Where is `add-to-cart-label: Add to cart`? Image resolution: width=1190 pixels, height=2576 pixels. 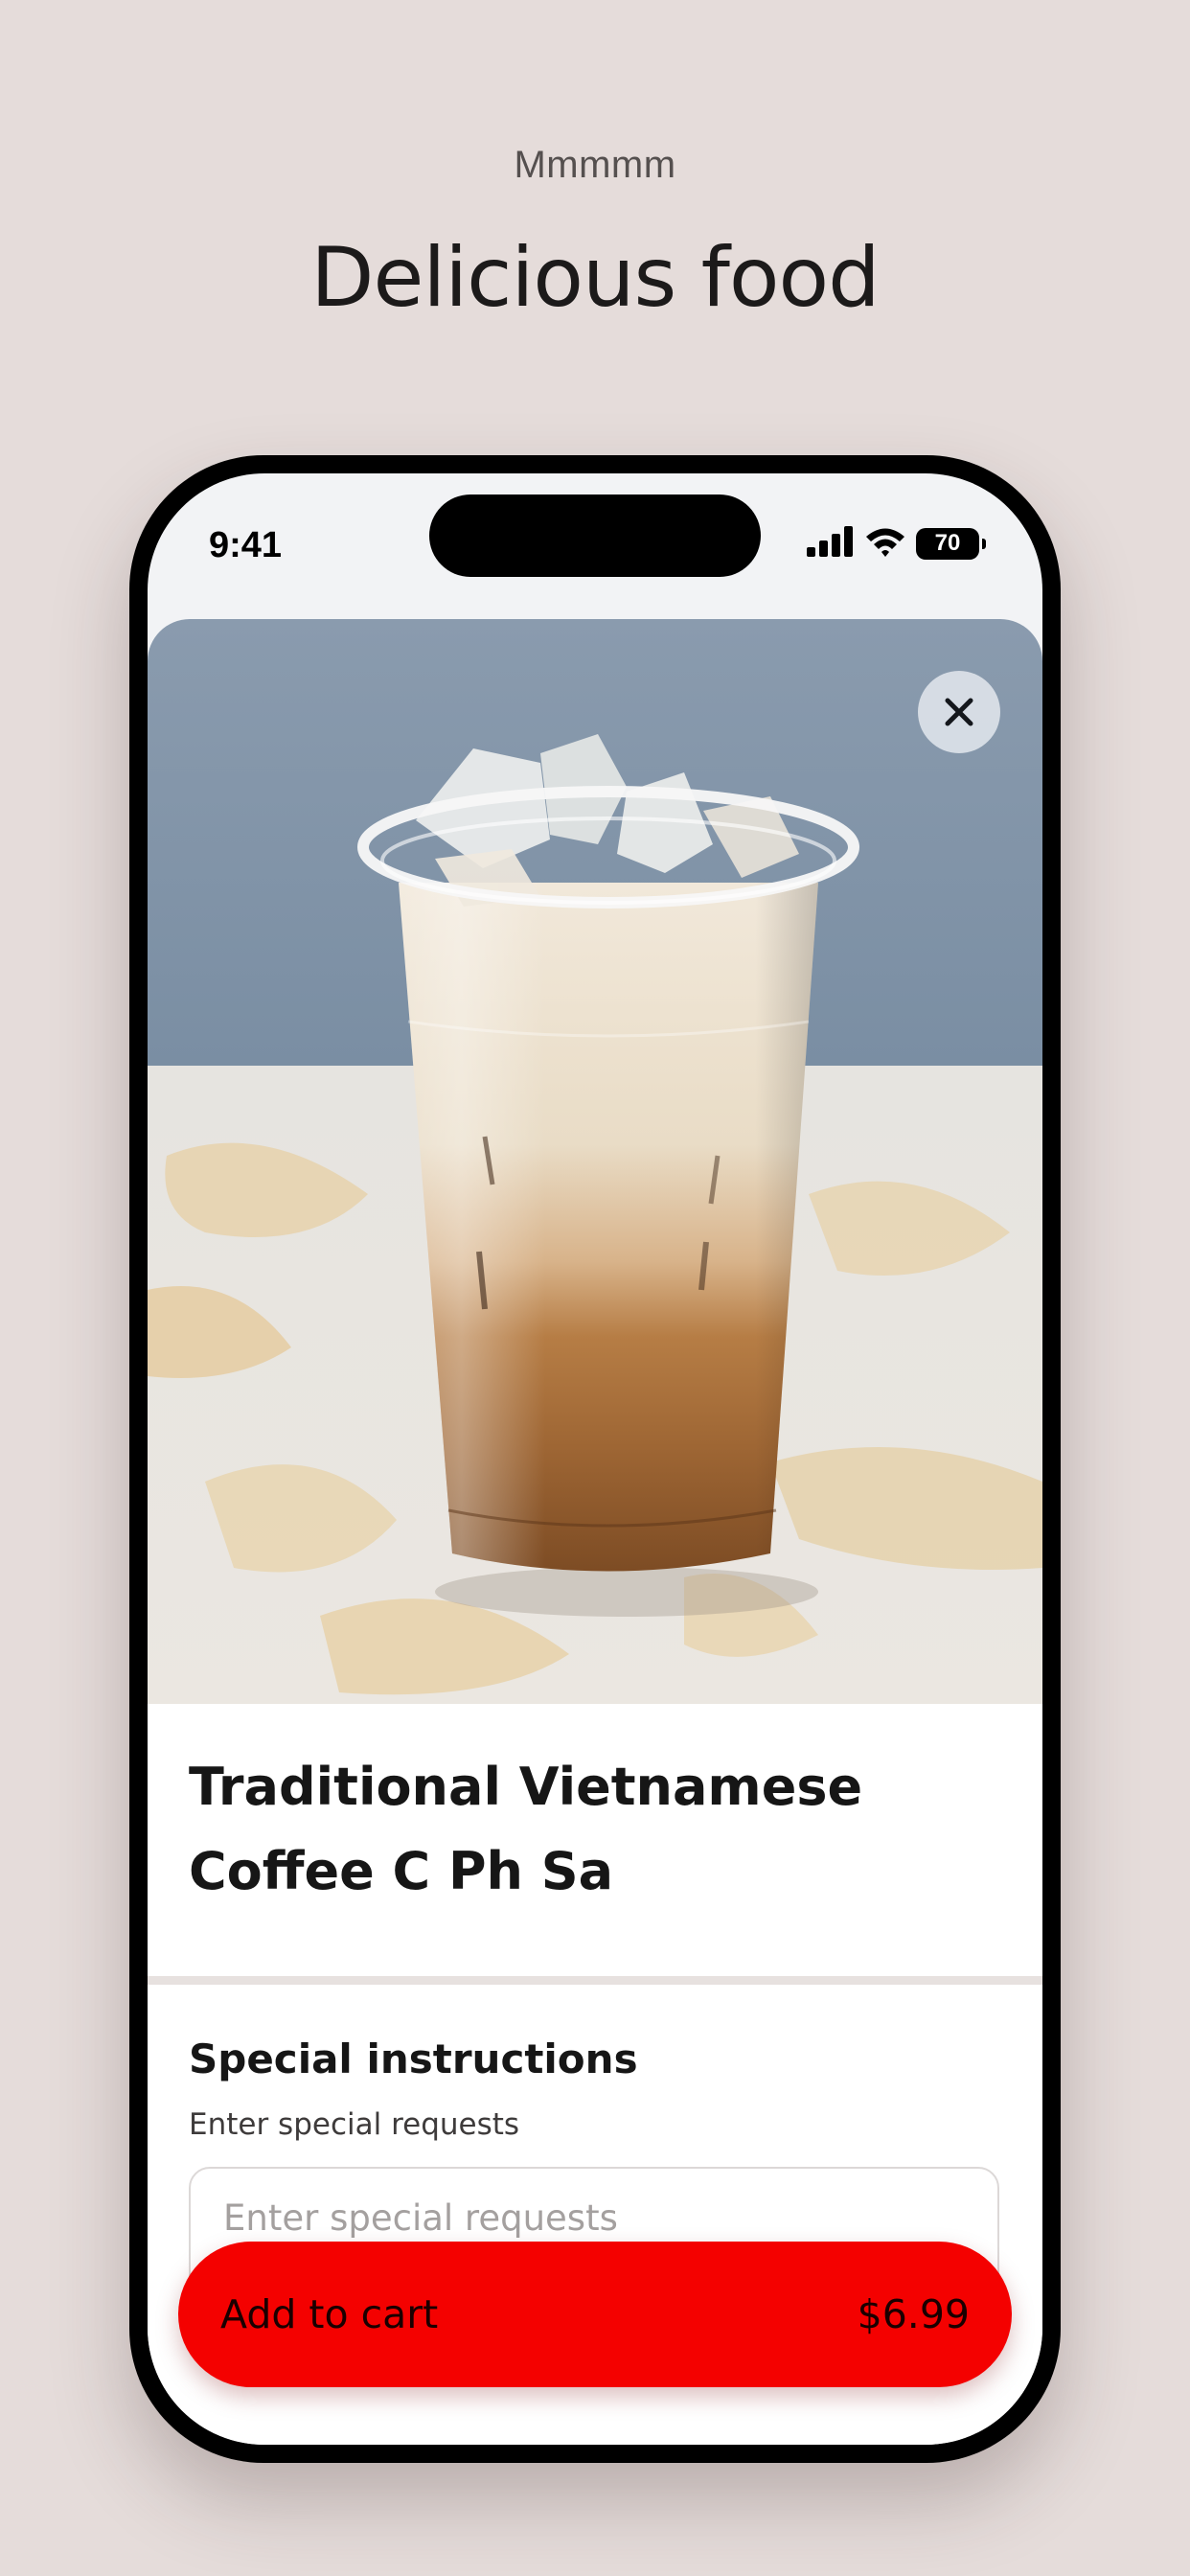
add-to-cart-label: Add to cart is located at coordinates (329, 2314).